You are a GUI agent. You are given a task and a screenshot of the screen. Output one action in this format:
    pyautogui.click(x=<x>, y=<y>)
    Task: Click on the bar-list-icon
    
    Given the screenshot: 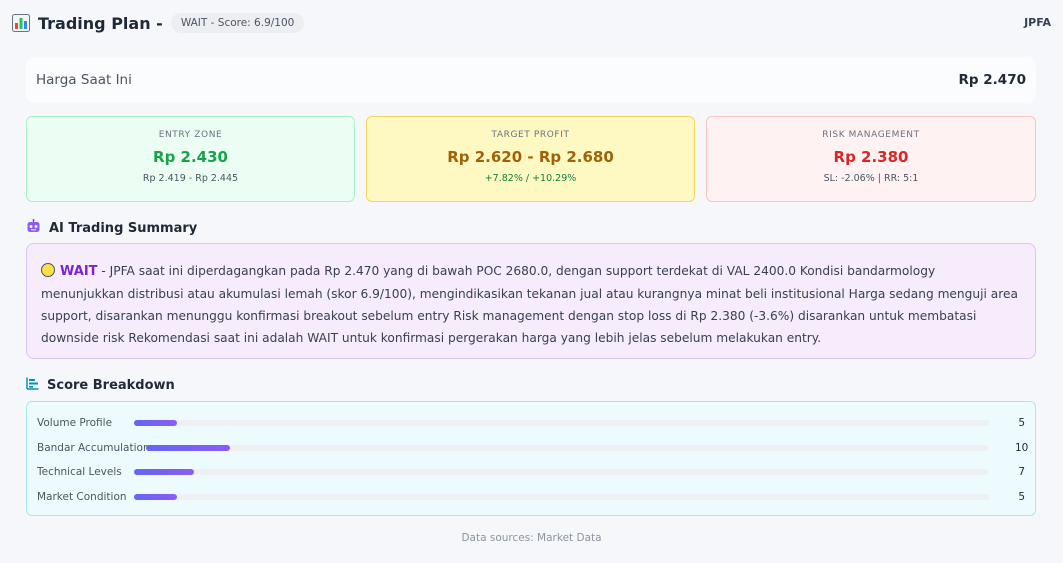 What is the action you would take?
    pyautogui.click(x=32, y=385)
    